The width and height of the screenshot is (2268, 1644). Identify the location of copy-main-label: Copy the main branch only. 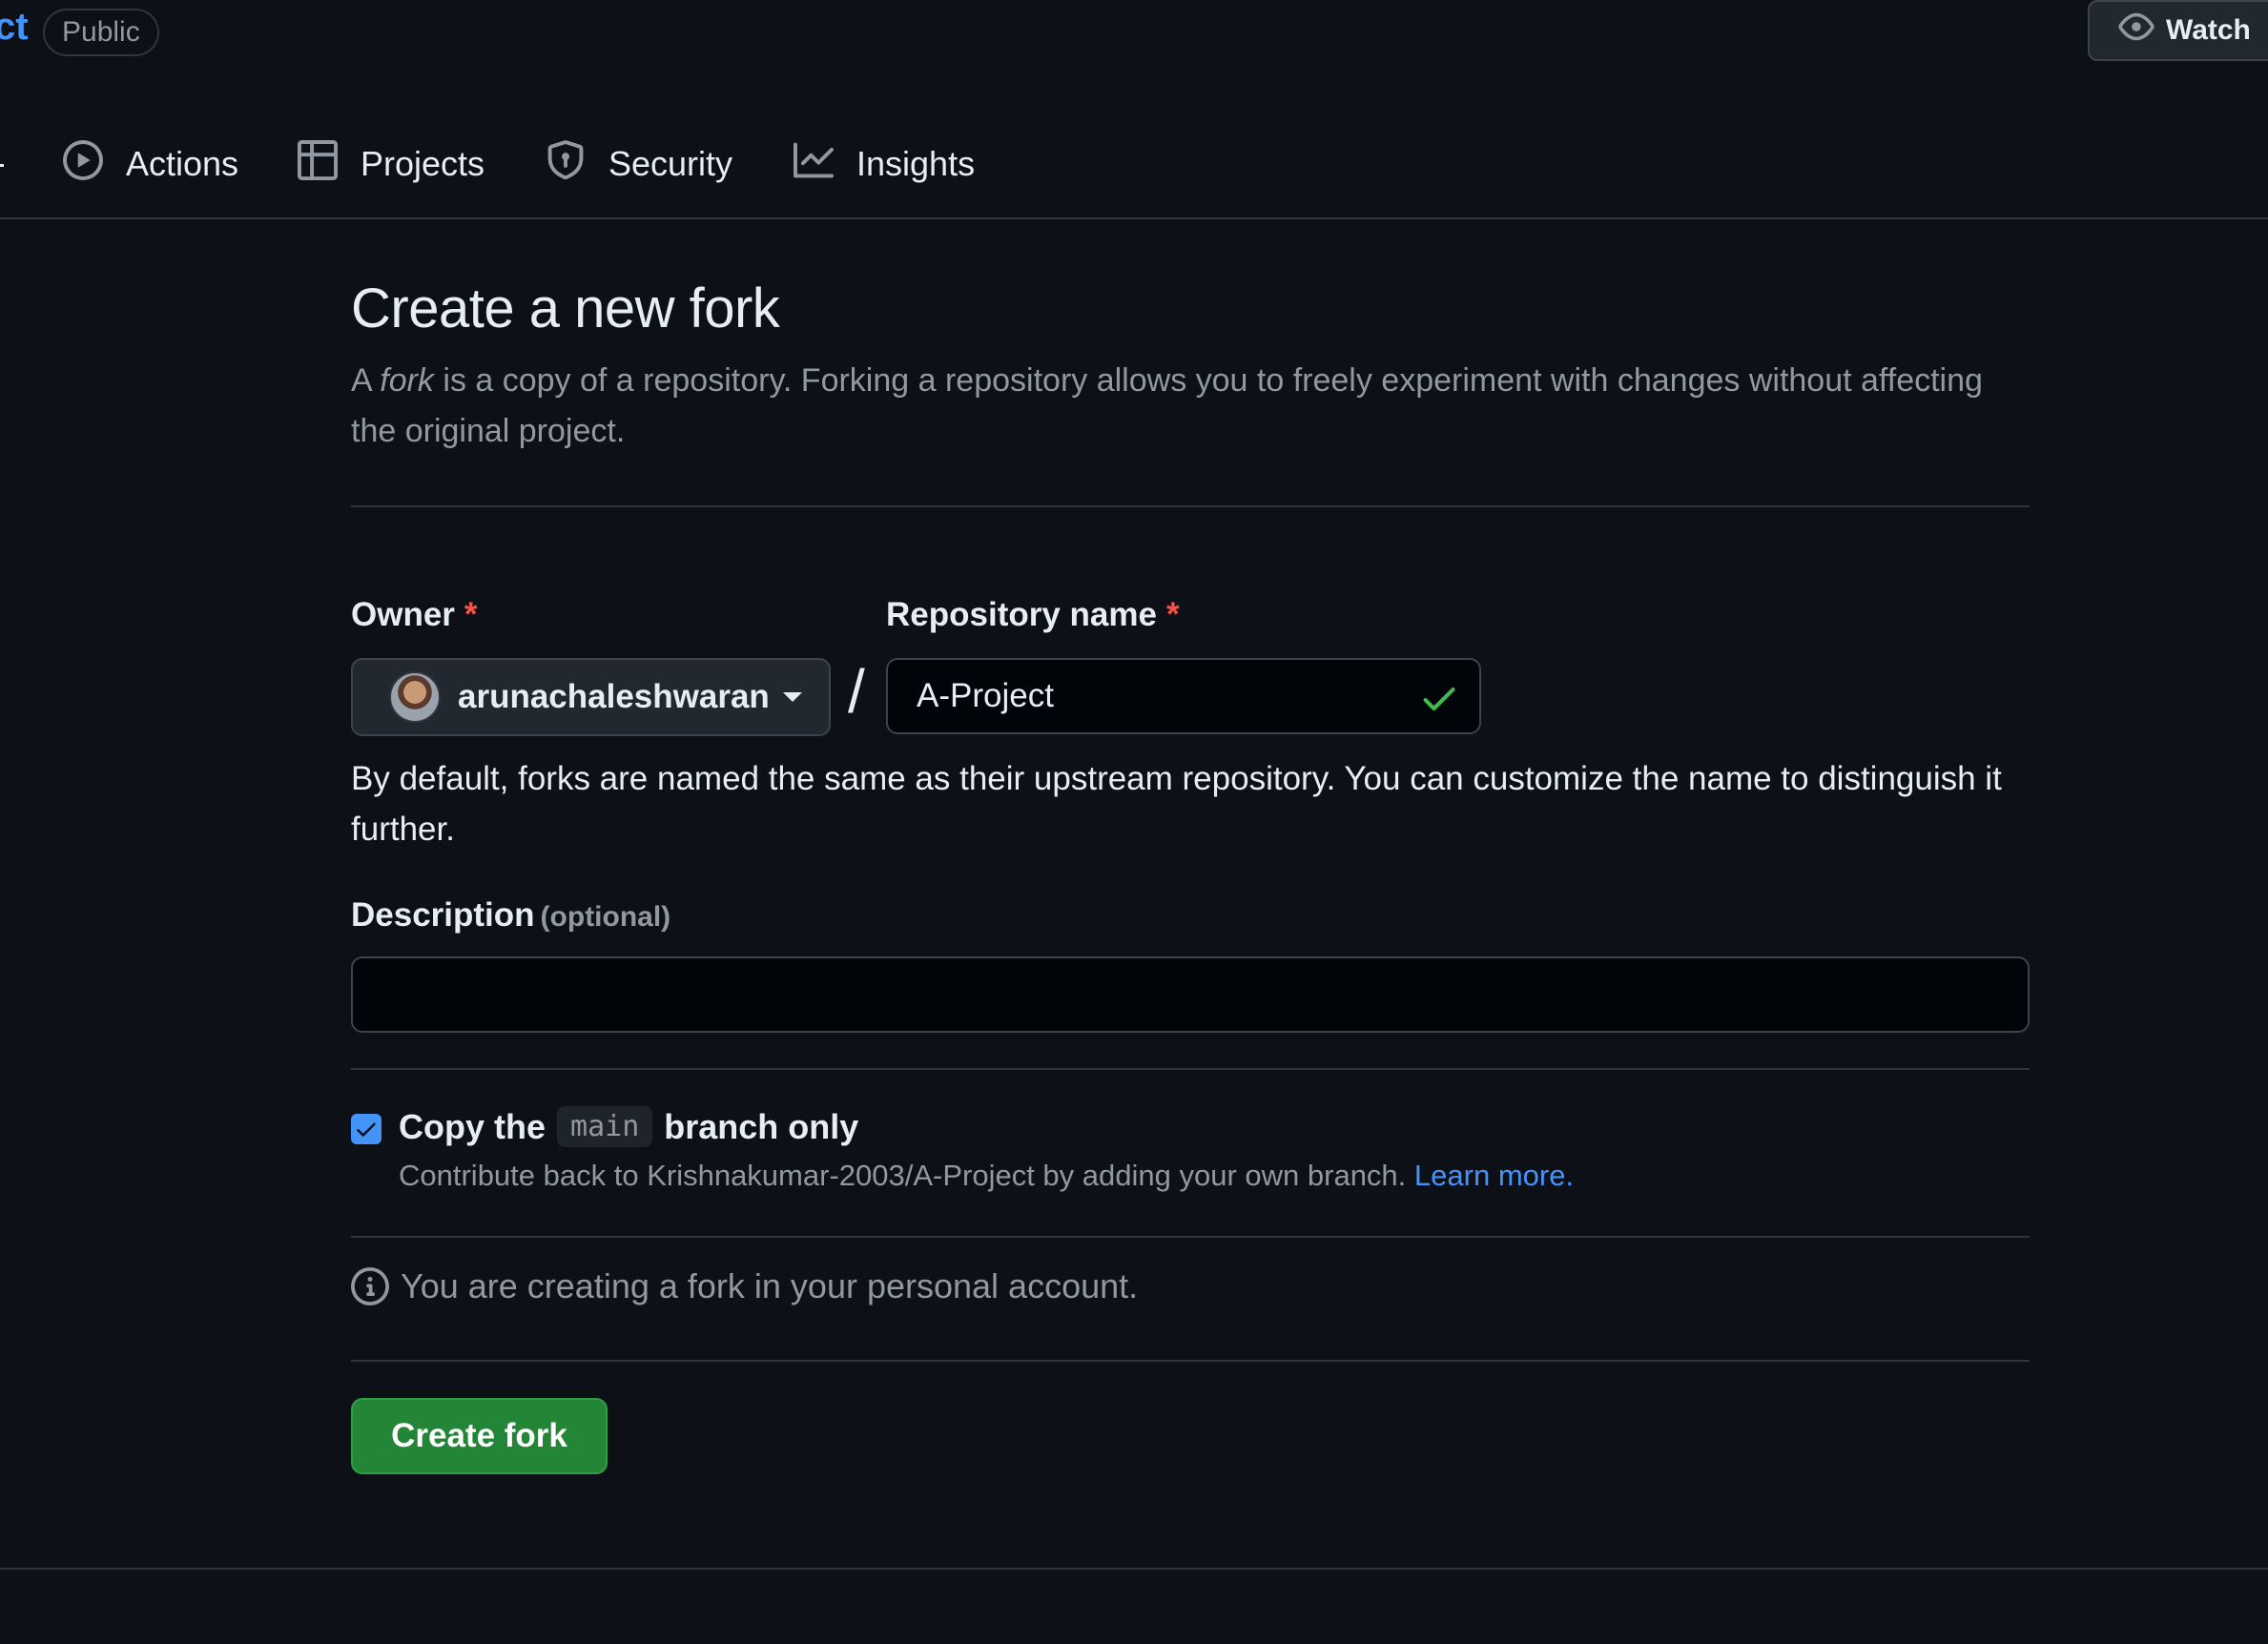
(628, 1126).